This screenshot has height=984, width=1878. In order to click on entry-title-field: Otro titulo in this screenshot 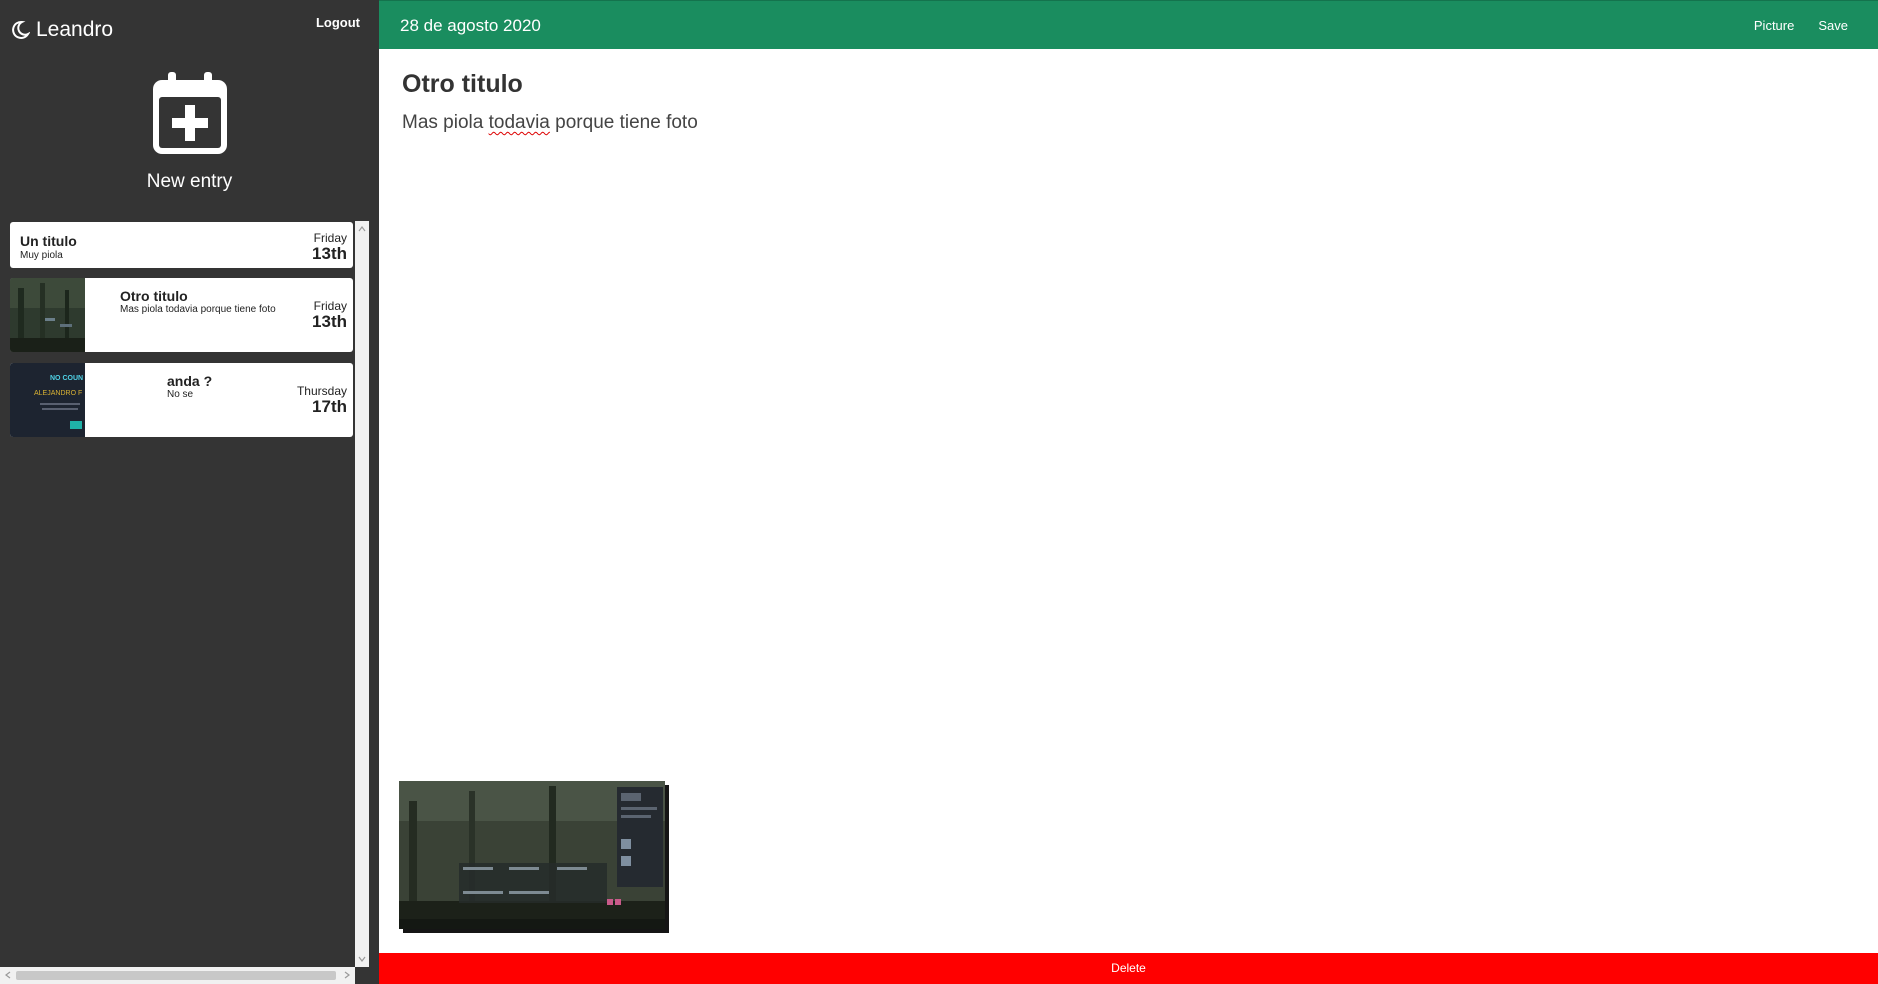, I will do `click(462, 84)`.